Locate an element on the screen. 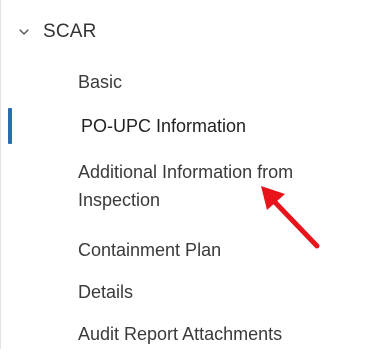  scar-section-toggle: SCAR is located at coordinates (57, 32).